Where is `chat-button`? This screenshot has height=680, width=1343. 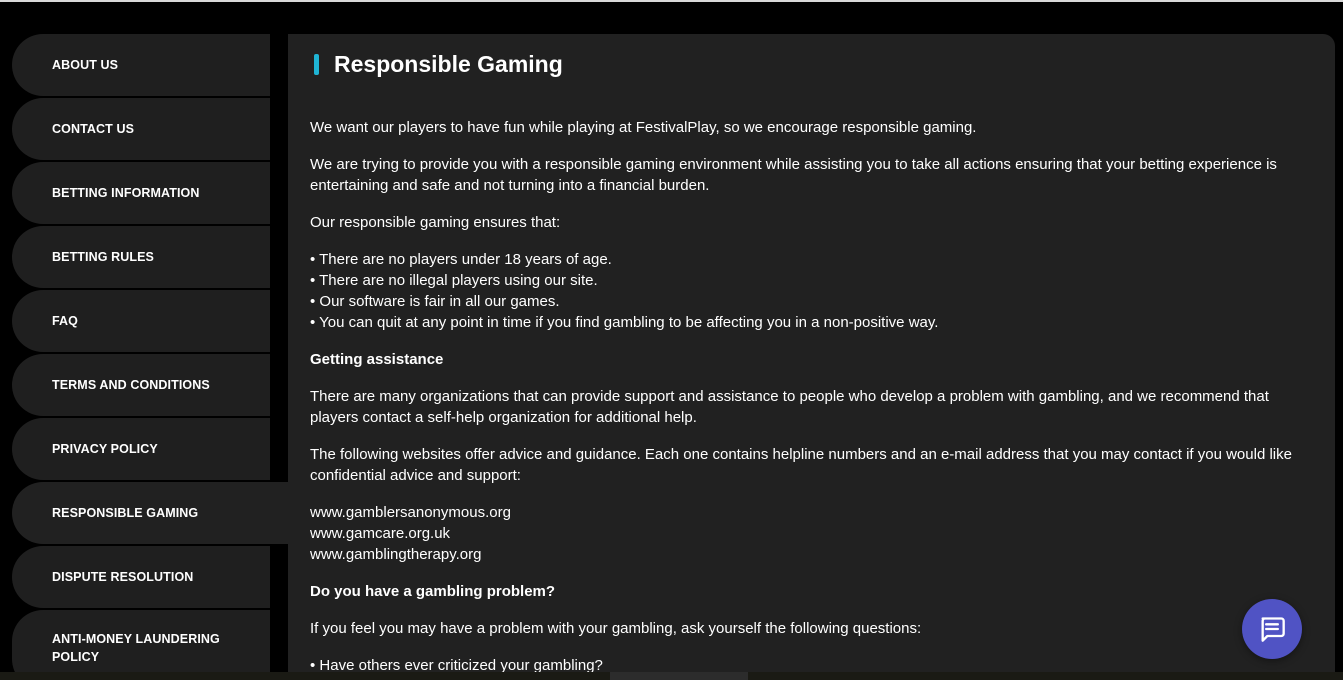 chat-button is located at coordinates (1272, 629).